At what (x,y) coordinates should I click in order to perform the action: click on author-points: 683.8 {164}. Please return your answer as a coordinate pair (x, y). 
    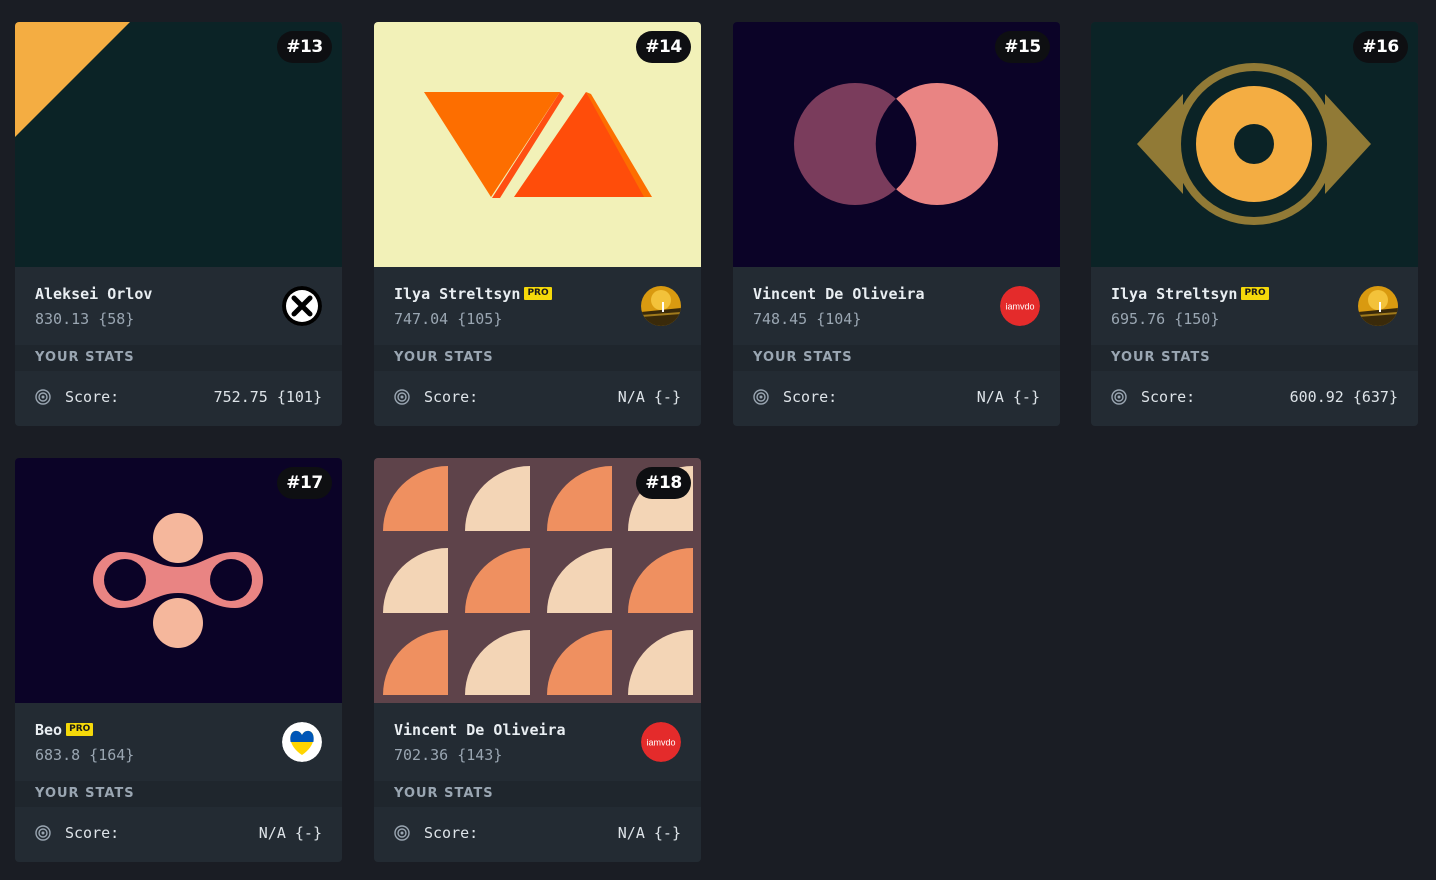
    Looking at the image, I should click on (85, 755).